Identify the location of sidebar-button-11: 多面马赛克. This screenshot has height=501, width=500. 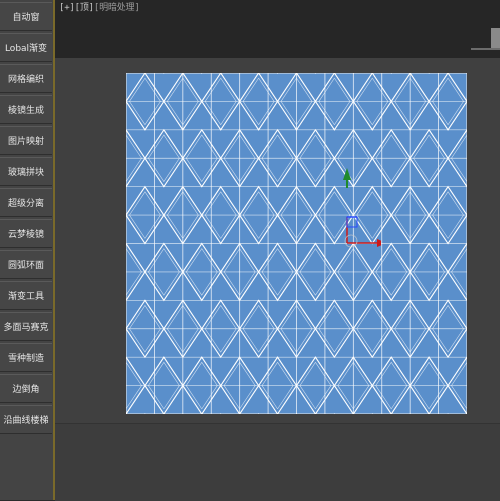
(26, 326).